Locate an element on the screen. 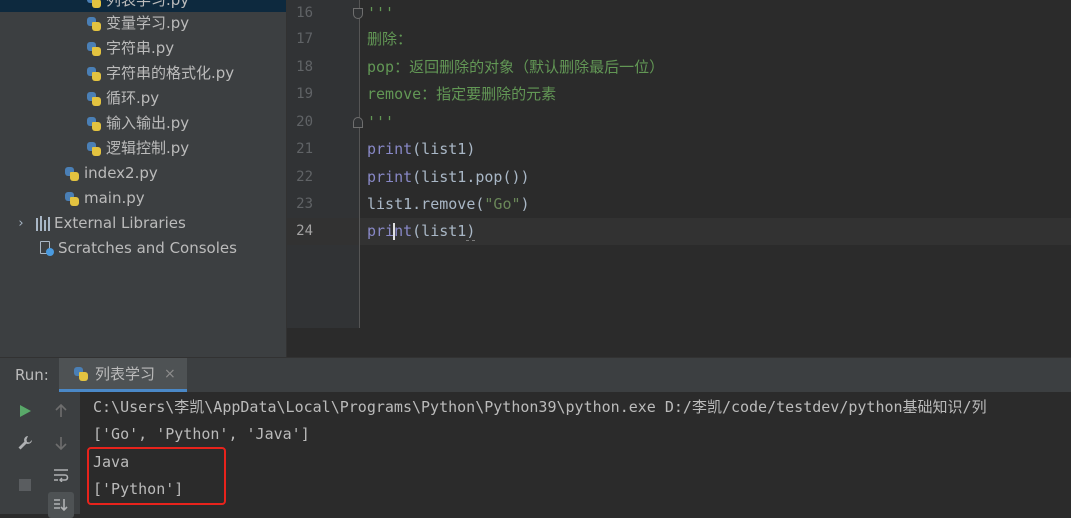 This screenshot has height=518, width=1071. tree-item-string: 字符串.py is located at coordinates (130, 48).